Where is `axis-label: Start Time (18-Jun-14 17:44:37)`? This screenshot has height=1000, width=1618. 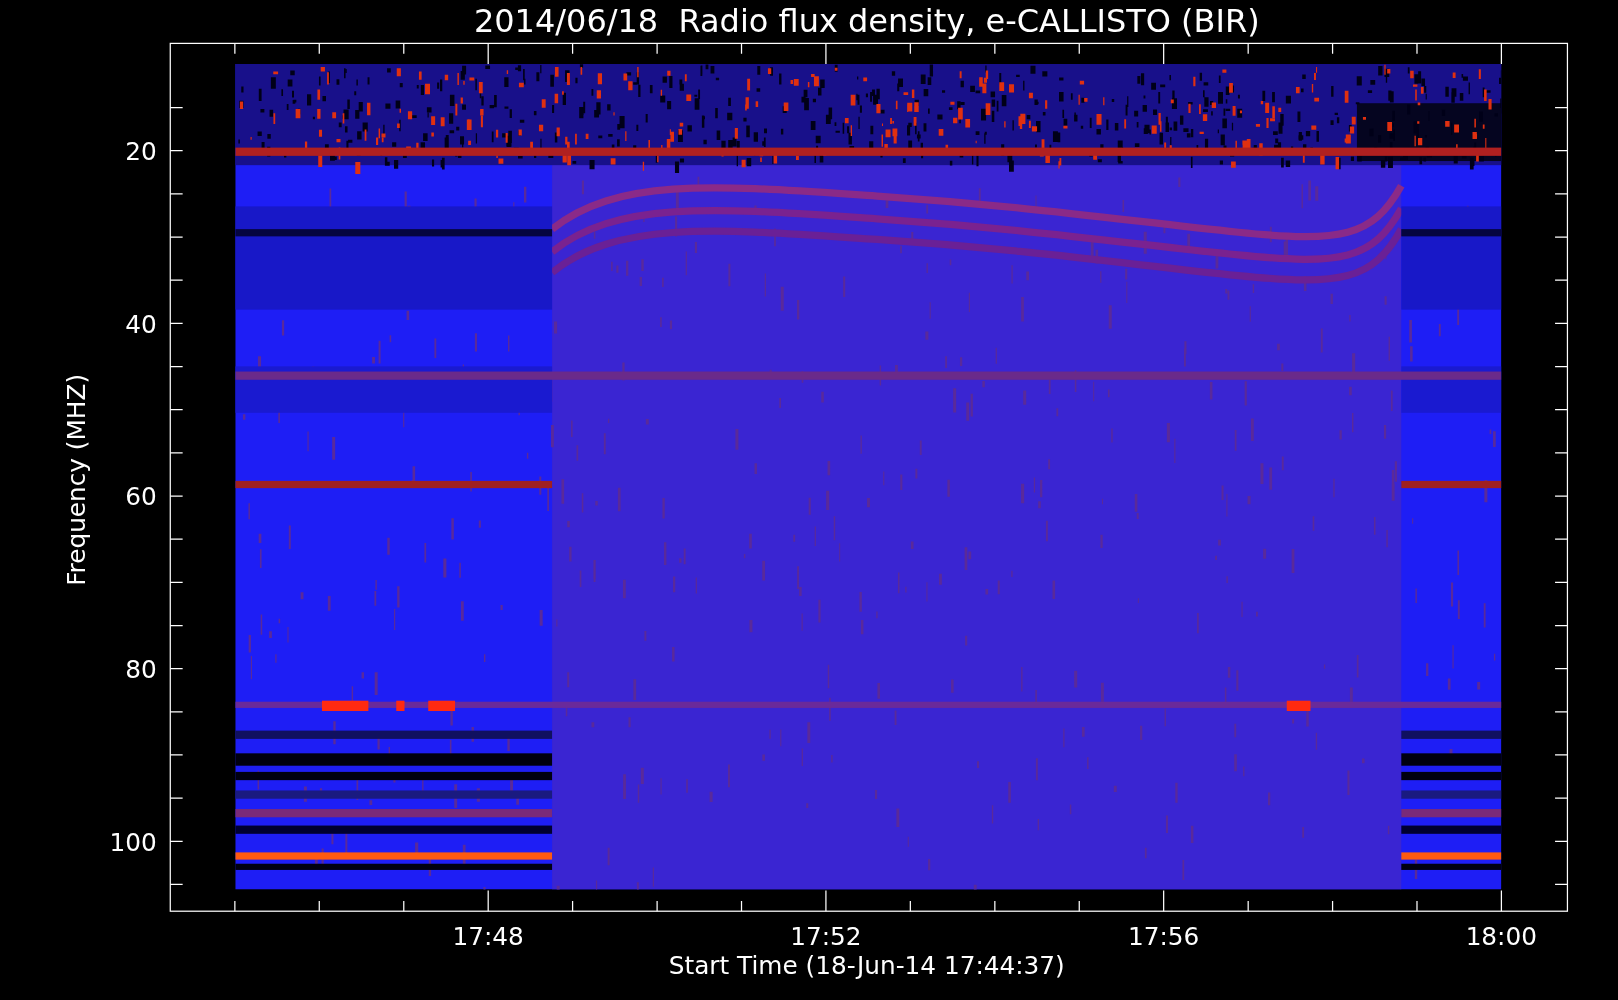 axis-label: Start Time (18-Jun-14 17:44:37) is located at coordinates (866, 966).